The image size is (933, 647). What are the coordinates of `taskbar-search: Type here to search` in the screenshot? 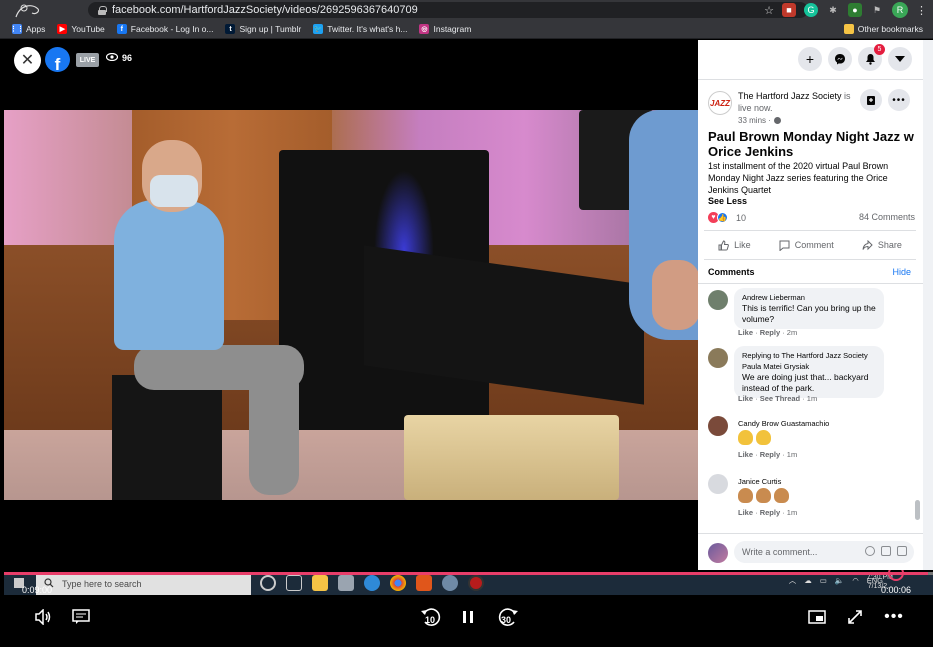 It's located at (143, 583).